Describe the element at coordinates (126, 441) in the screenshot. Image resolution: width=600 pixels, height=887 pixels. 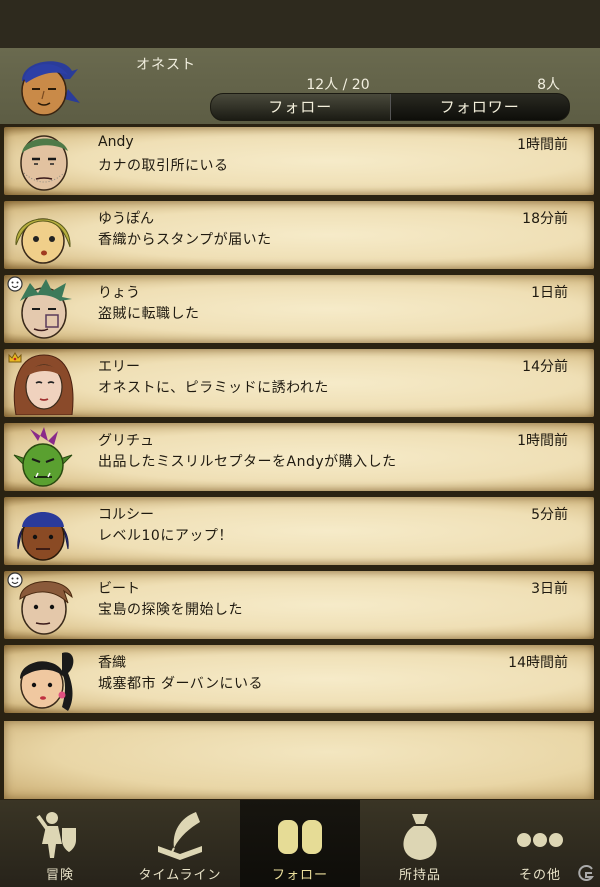
I see `user-name: グリチュ` at that location.